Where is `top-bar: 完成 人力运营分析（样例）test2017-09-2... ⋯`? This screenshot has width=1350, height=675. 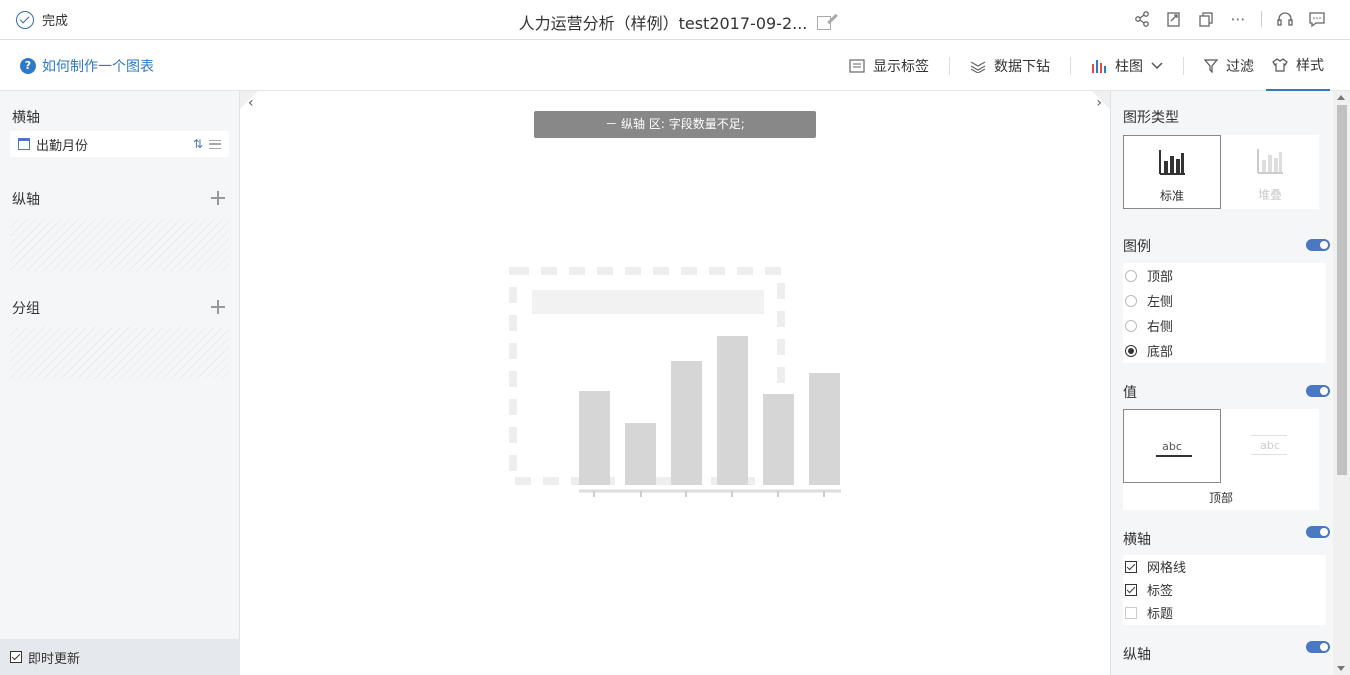
top-bar: 完成 人力运营分析（样例）test2017-09-2... ⋯ is located at coordinates (675, 20).